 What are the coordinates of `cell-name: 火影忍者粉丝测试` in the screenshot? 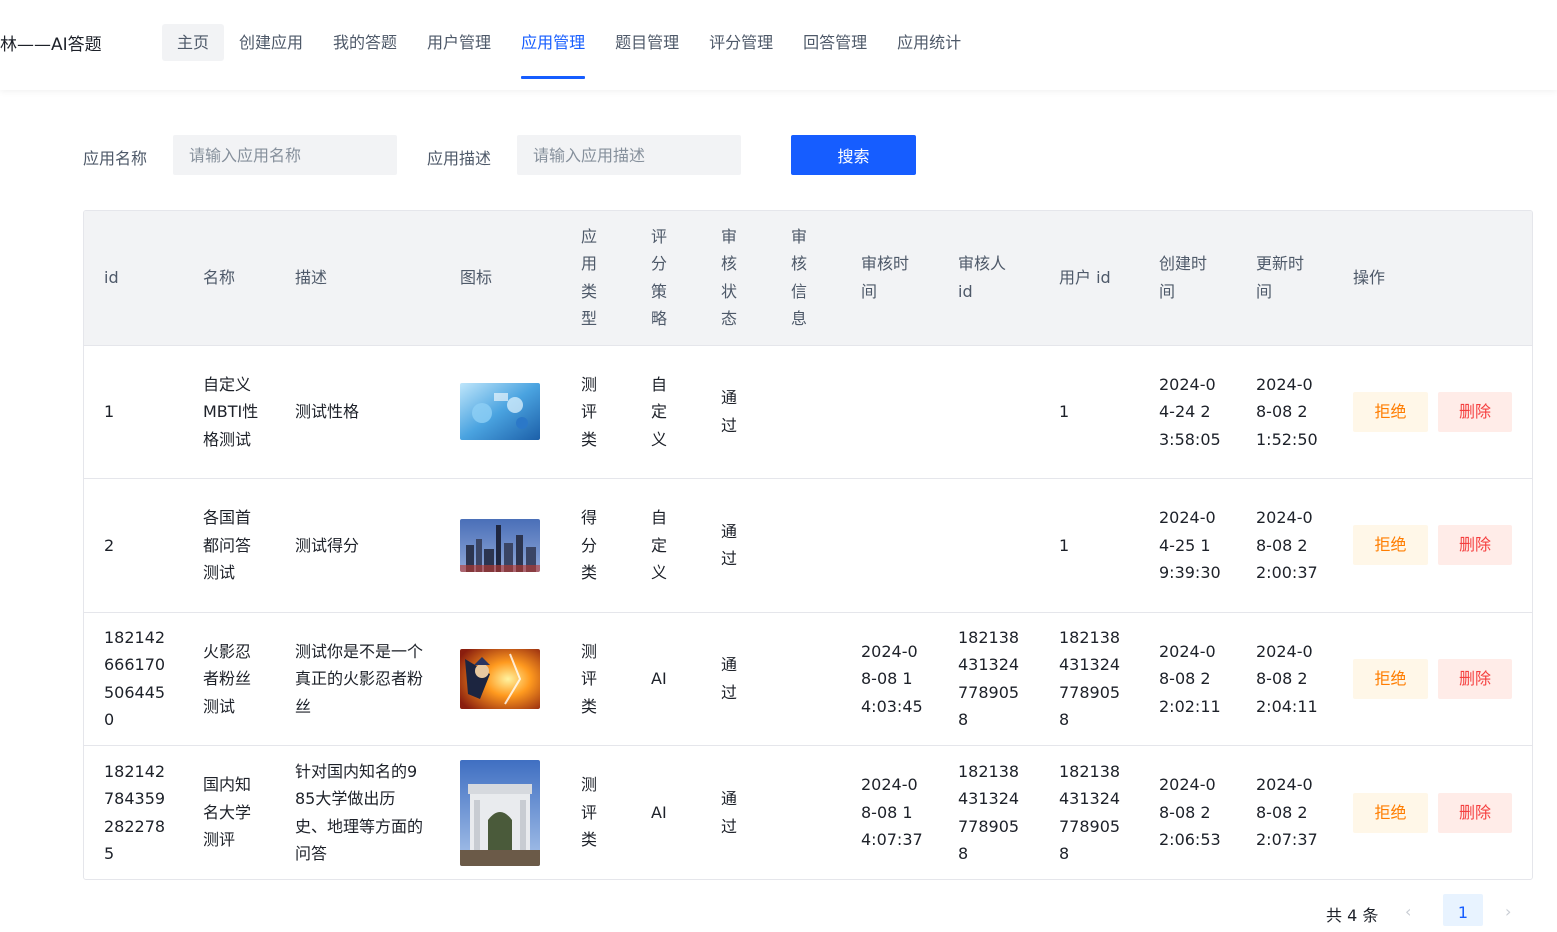 It's located at (229, 678).